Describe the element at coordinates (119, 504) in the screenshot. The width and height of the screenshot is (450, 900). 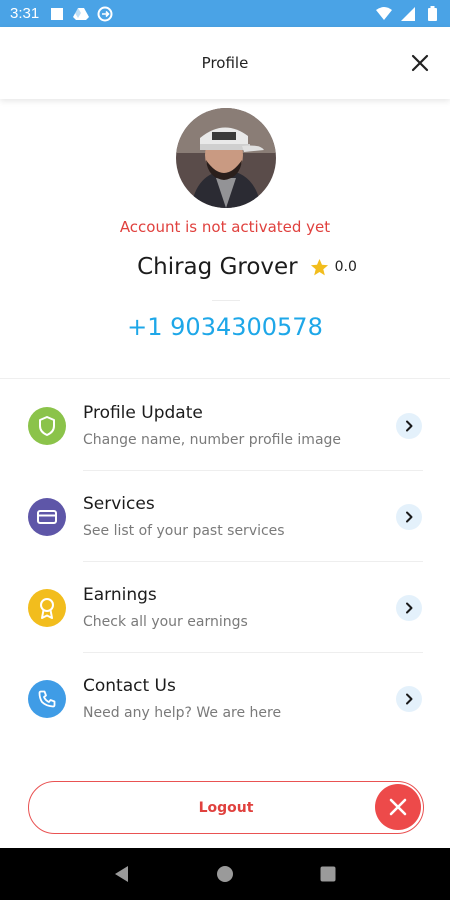
I see `menu-item-title: Services` at that location.